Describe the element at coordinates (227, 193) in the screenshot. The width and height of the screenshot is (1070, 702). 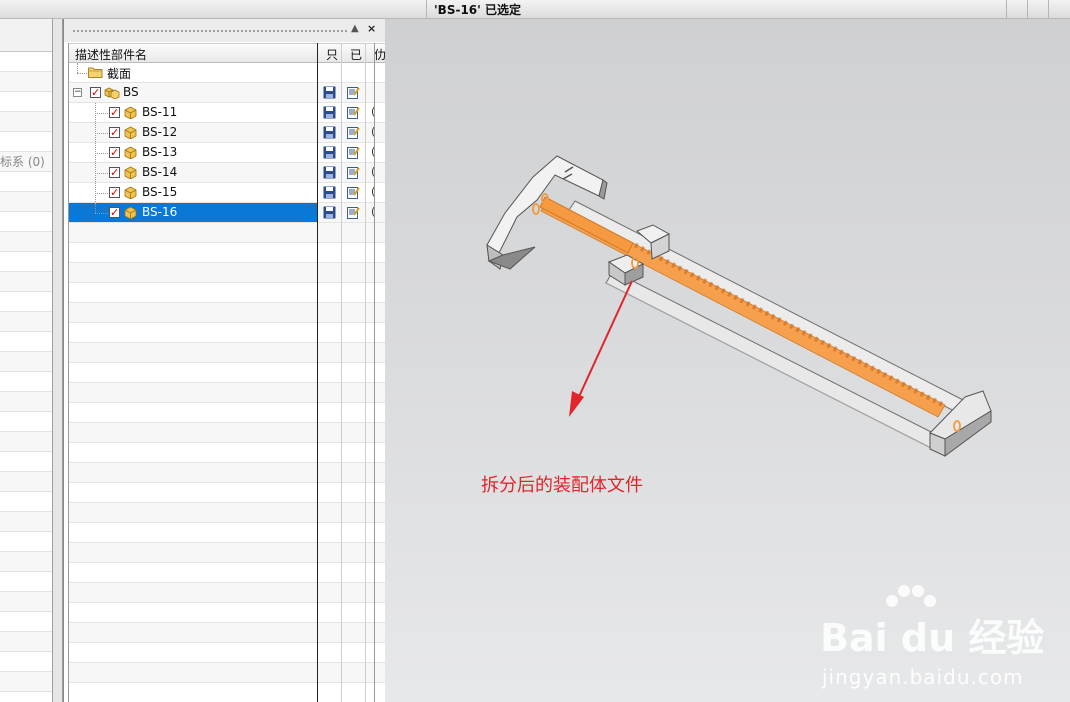
I see `tree-row-part: ✓BS-15(` at that location.